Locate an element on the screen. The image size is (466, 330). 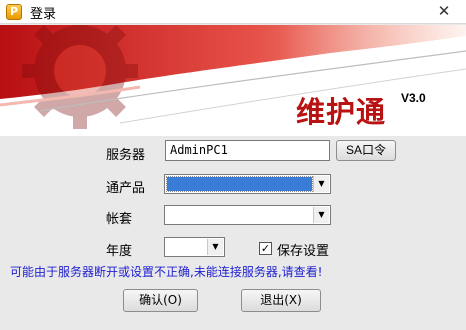
close-button: ✕ is located at coordinates (444, 11).